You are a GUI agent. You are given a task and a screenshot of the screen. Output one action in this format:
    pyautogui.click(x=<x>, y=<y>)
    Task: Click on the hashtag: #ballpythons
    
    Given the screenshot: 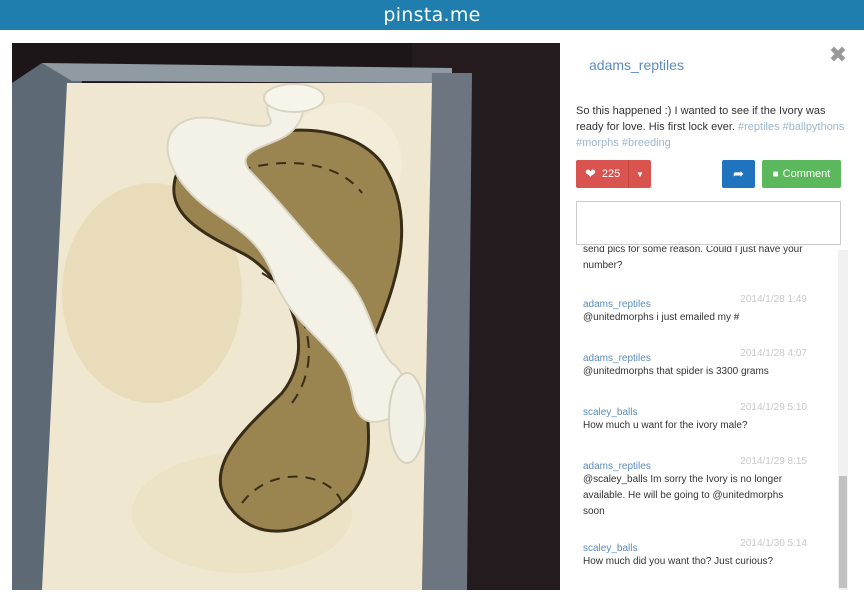 What is the action you would take?
    pyautogui.click(x=814, y=127)
    